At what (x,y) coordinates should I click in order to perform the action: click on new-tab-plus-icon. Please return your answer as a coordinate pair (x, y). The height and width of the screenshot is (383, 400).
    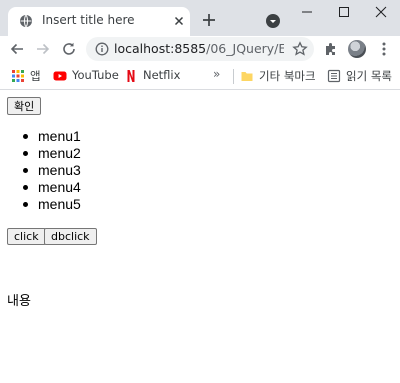
    Looking at the image, I should click on (209, 20).